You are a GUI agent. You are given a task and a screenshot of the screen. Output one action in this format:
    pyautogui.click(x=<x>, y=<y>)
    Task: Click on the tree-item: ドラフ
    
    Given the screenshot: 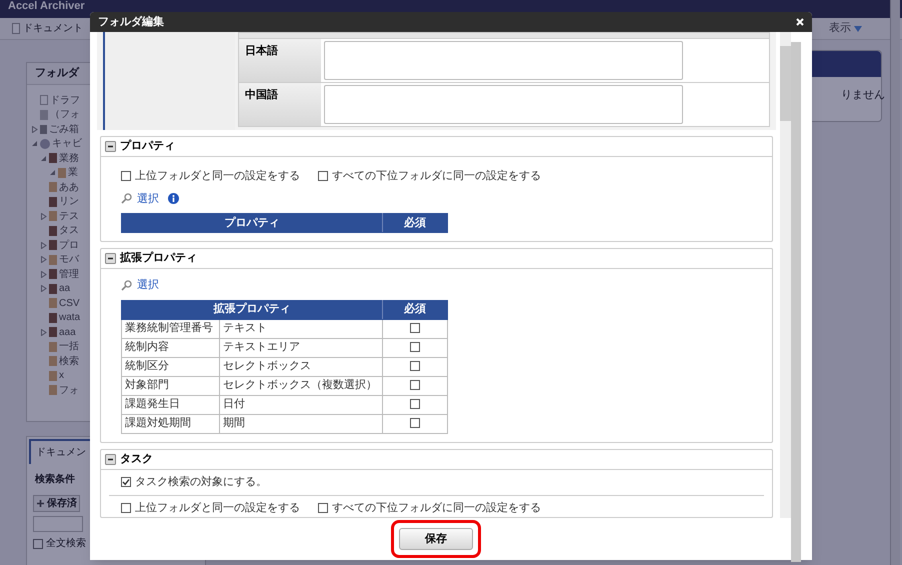 What is the action you would take?
    pyautogui.click(x=65, y=100)
    